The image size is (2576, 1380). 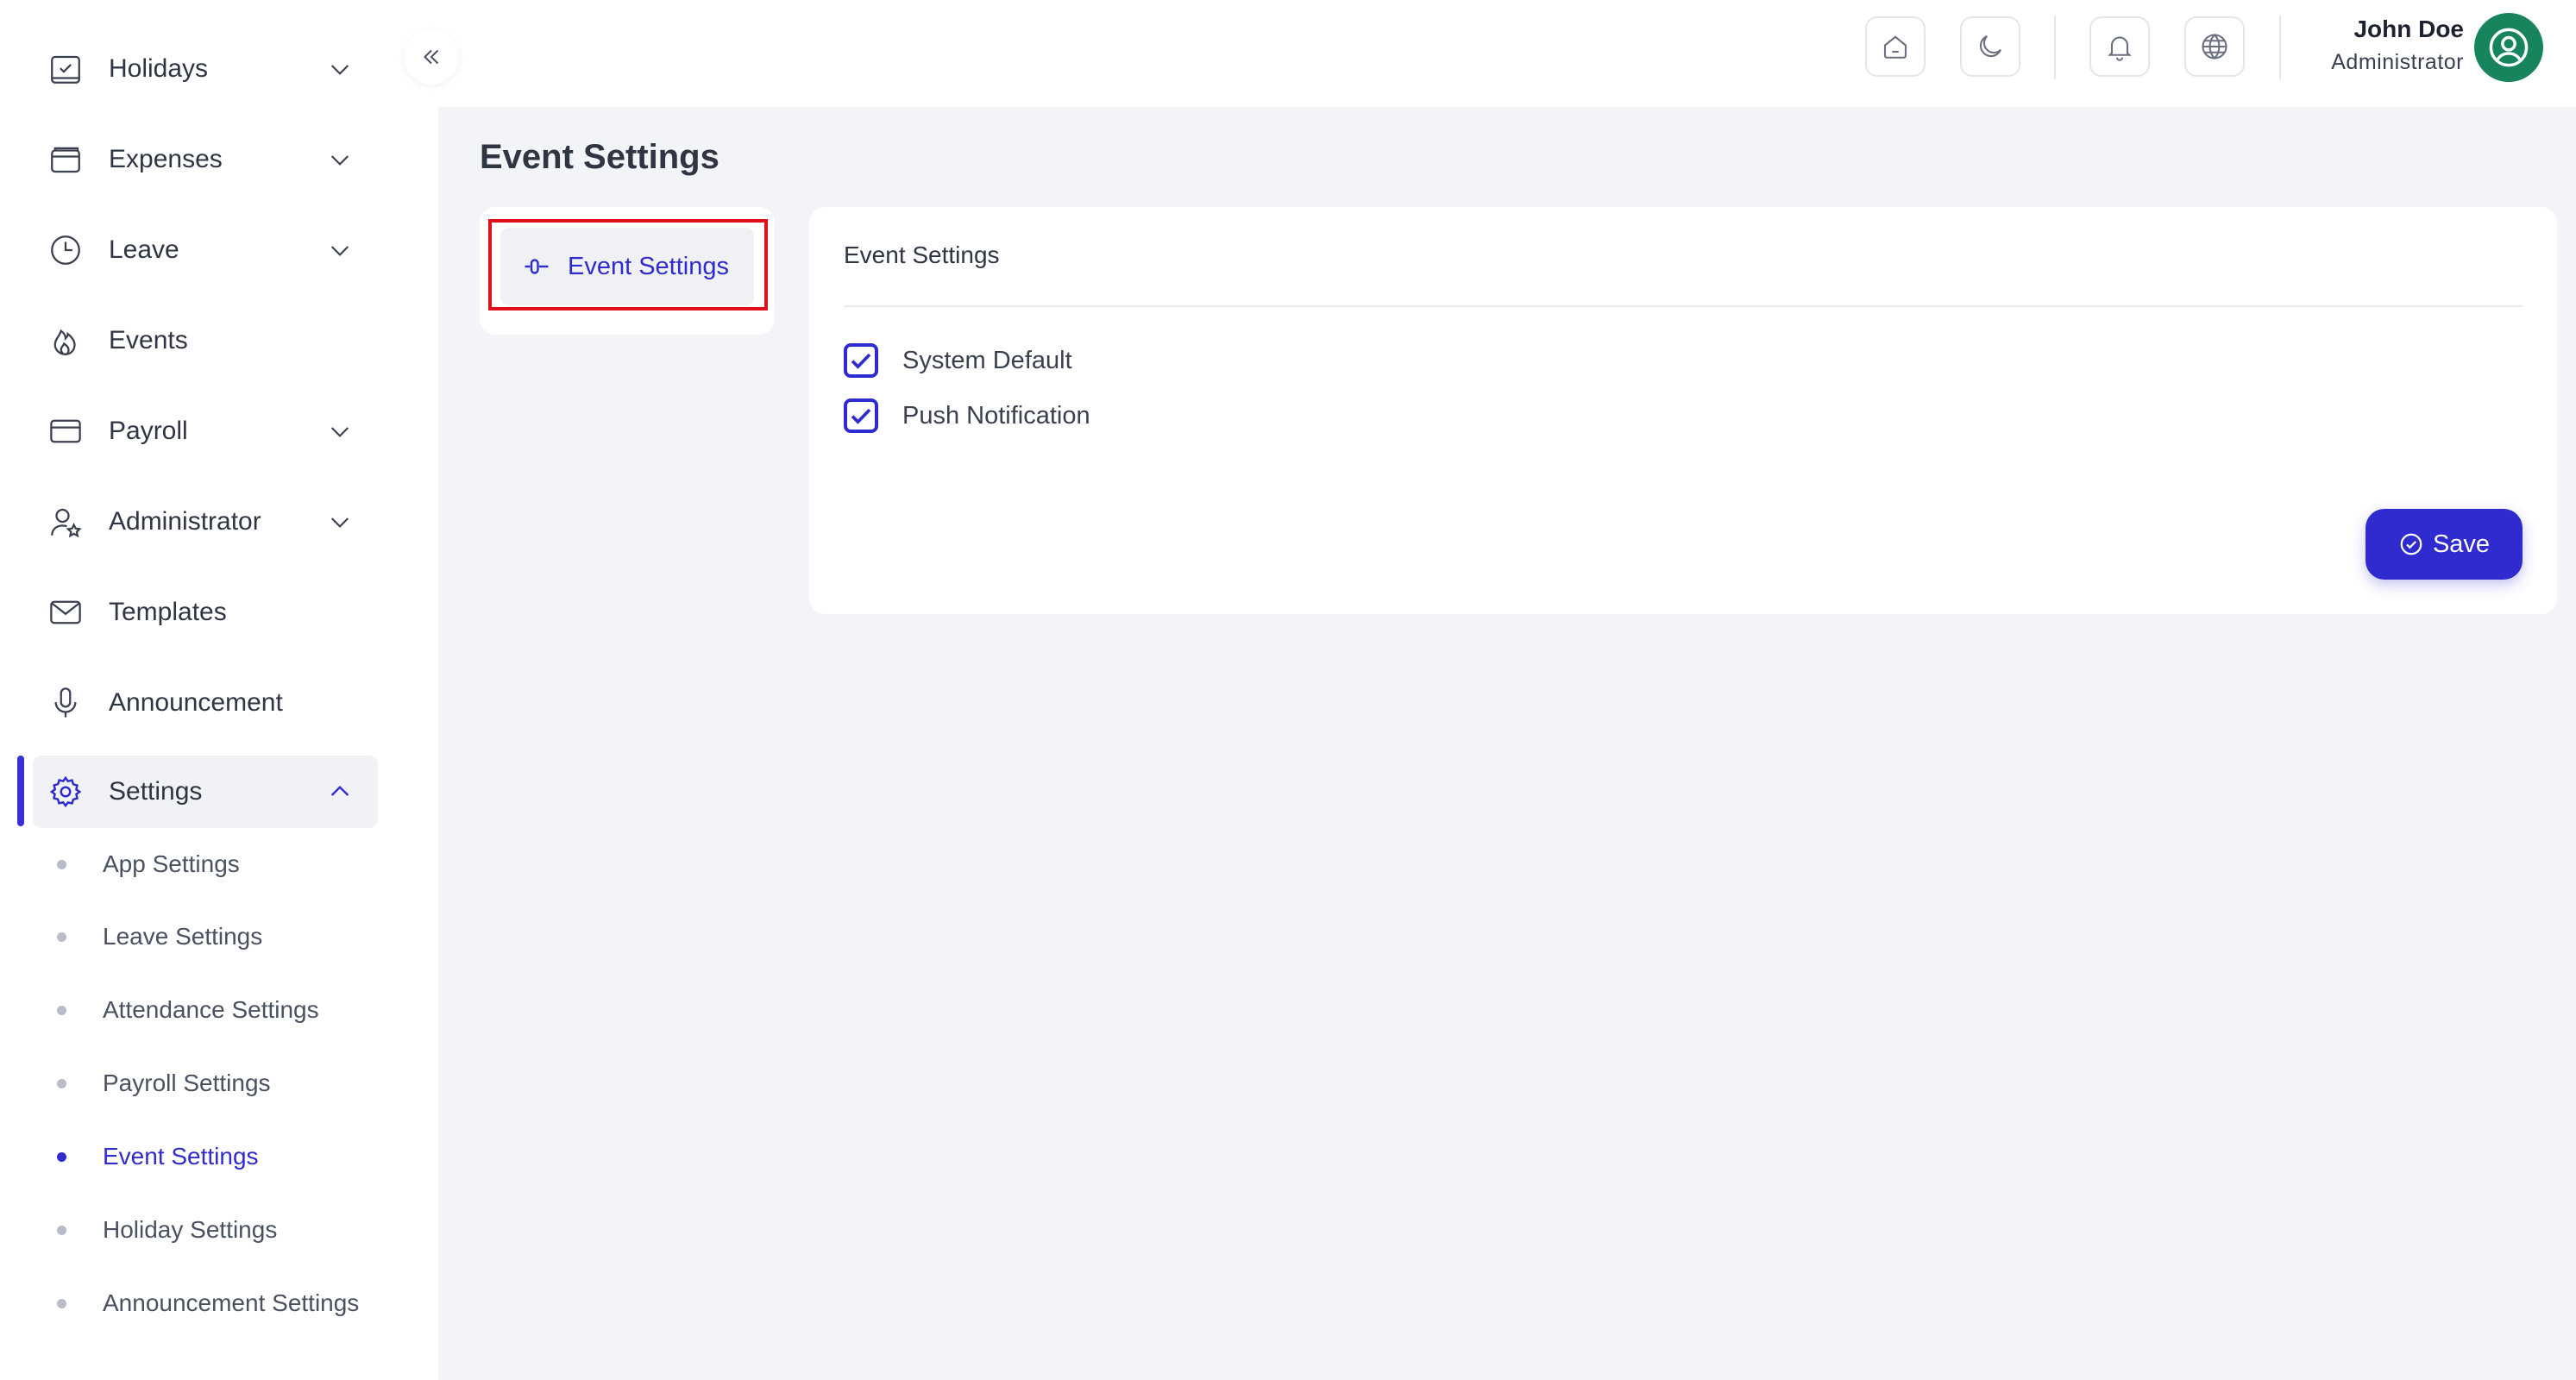 I want to click on avatar, so click(x=2508, y=48).